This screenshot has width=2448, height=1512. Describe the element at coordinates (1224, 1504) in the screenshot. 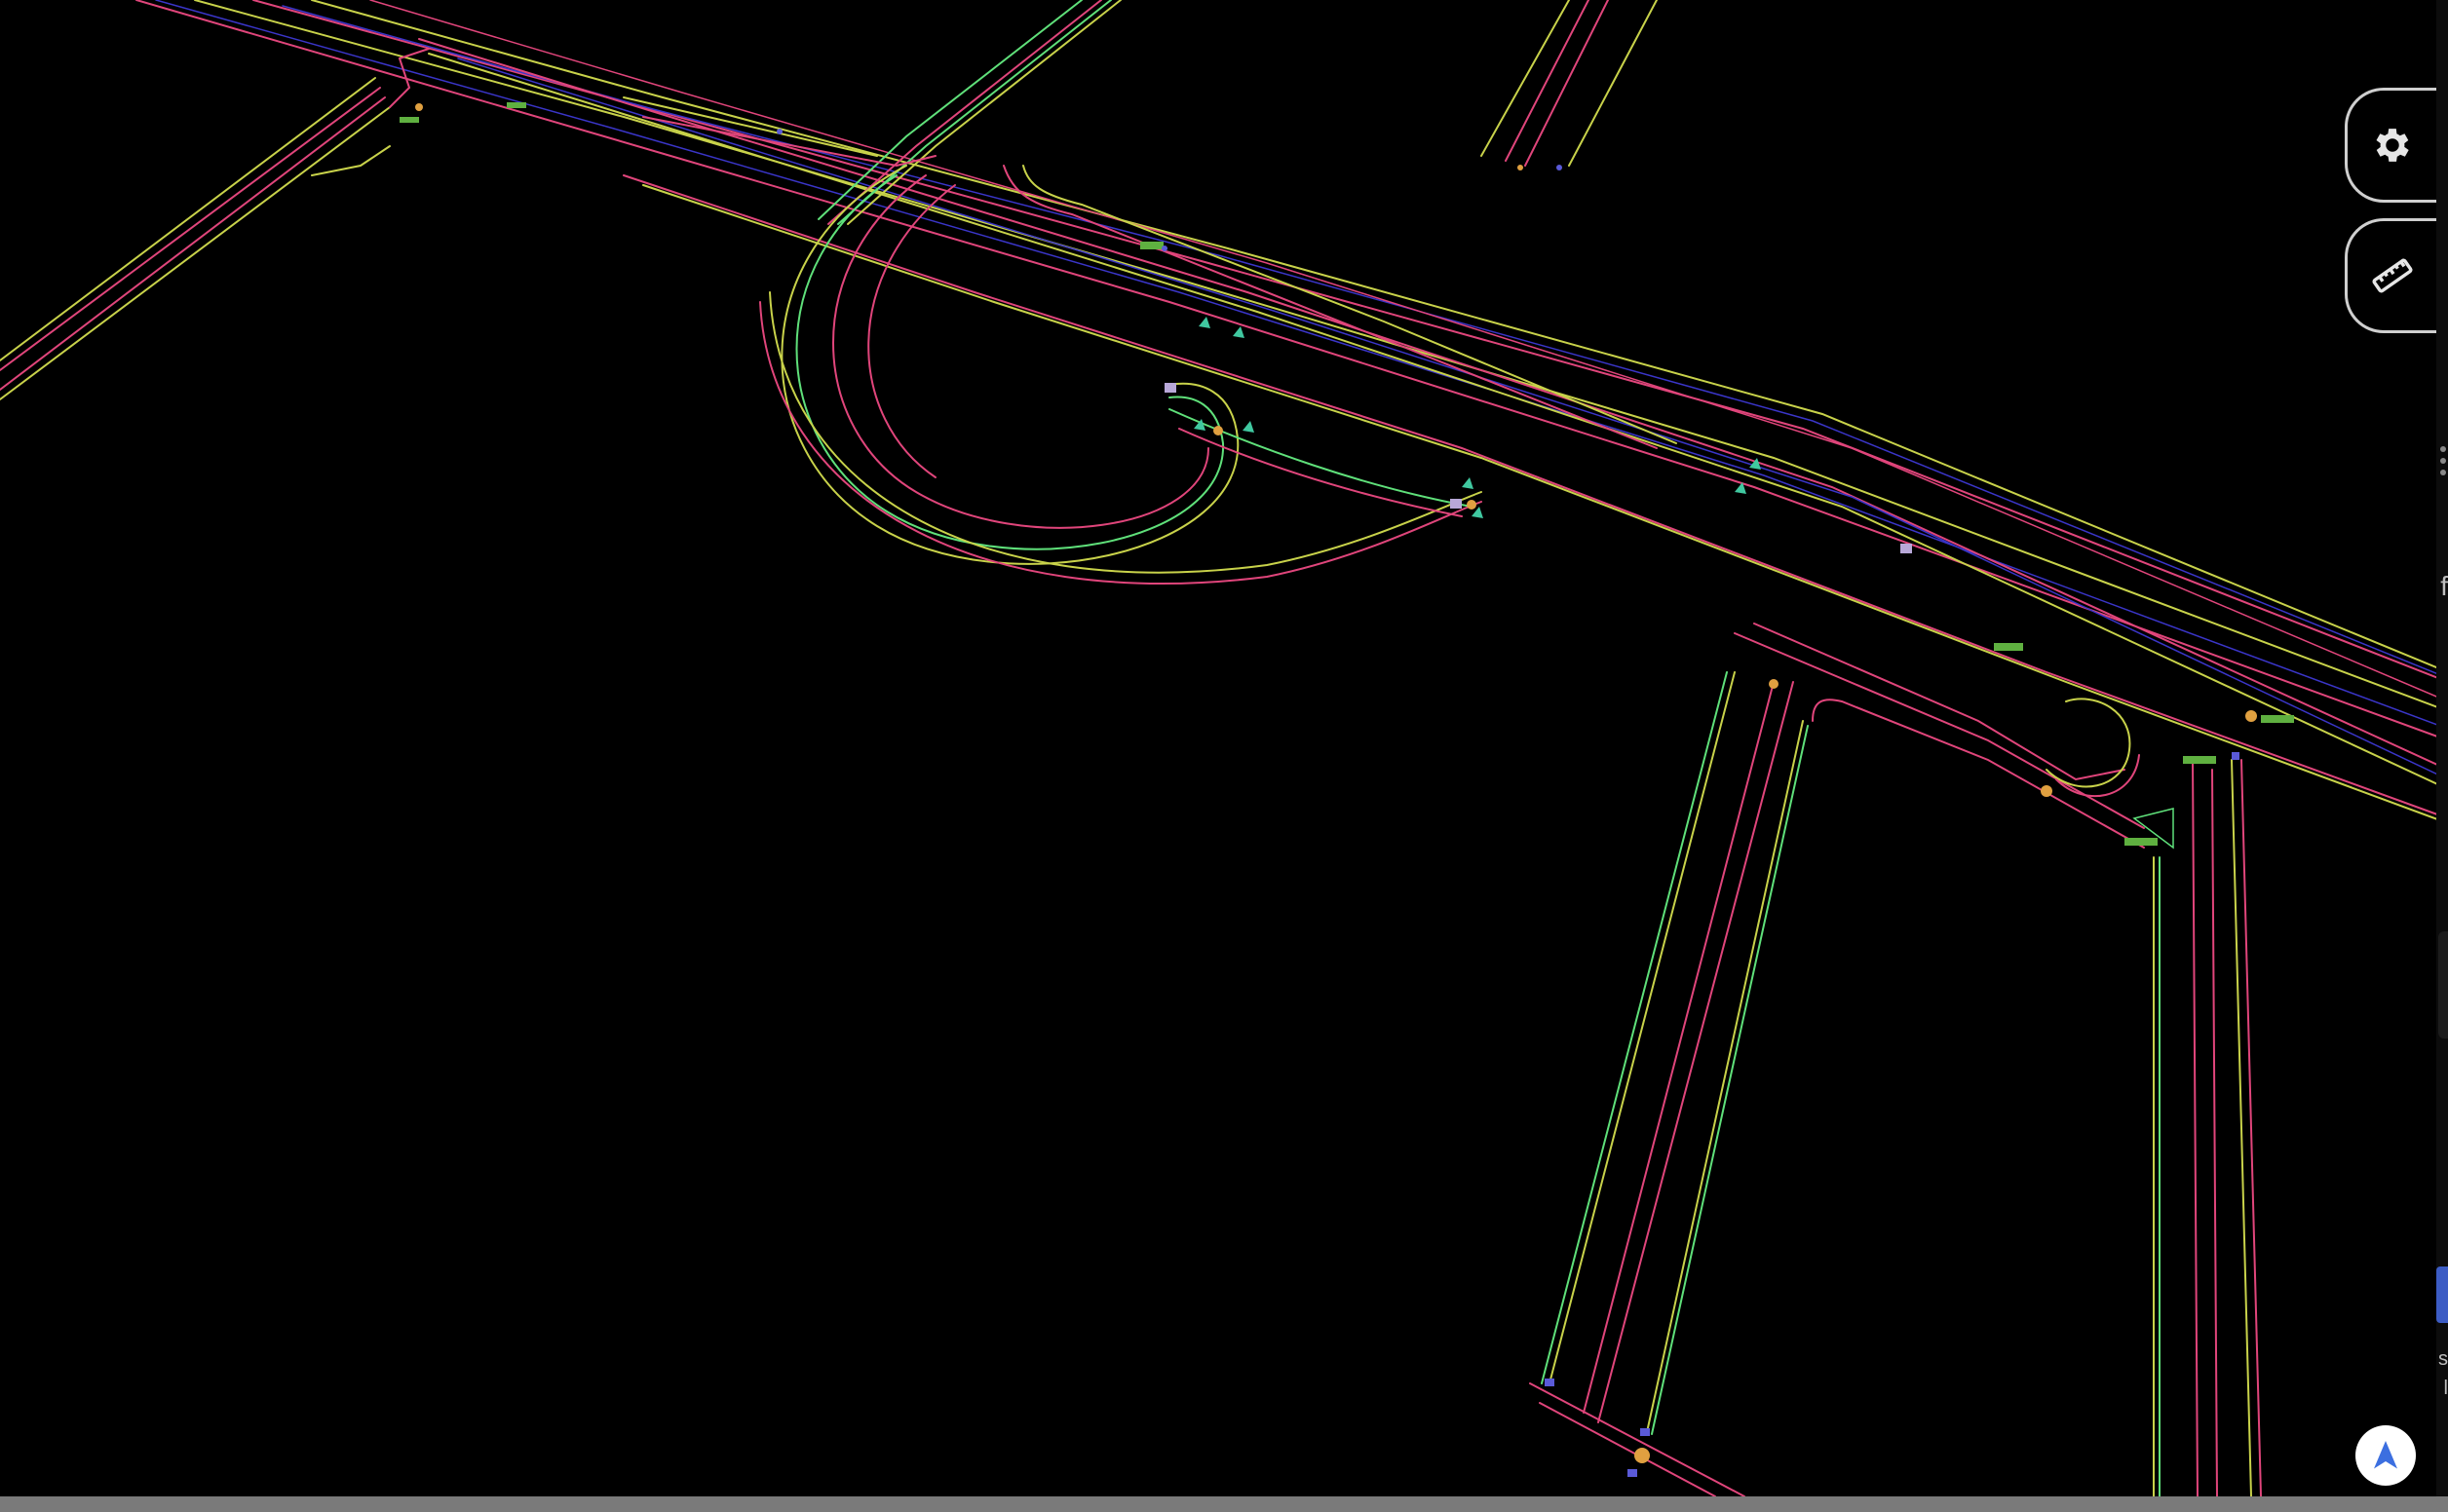

I see `bottom-scrollbar` at that location.